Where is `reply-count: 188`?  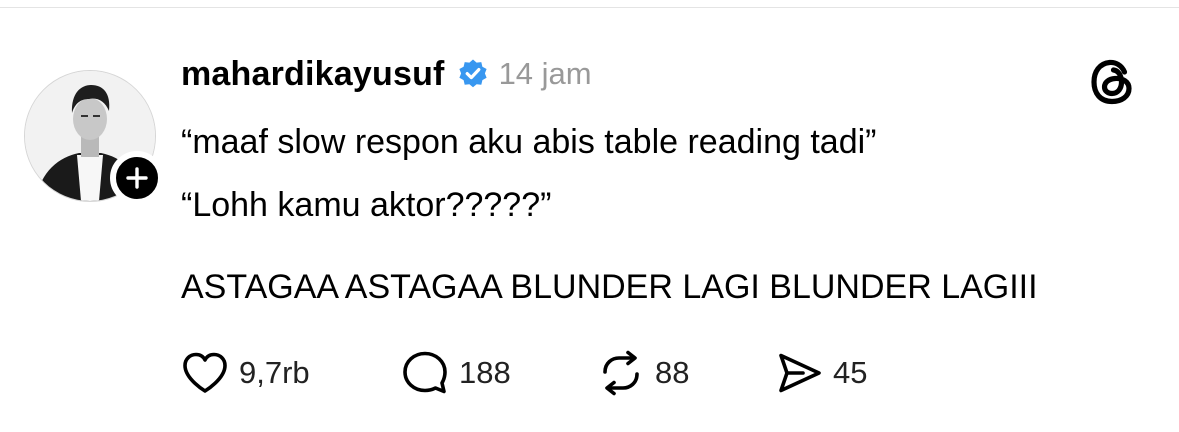 reply-count: 188 is located at coordinates (485, 372).